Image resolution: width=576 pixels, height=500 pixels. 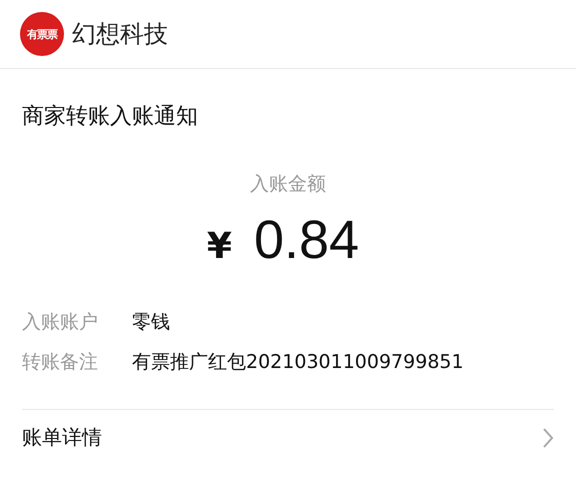 What do you see at coordinates (120, 34) in the screenshot?
I see `merchant-name: 幻想科技` at bounding box center [120, 34].